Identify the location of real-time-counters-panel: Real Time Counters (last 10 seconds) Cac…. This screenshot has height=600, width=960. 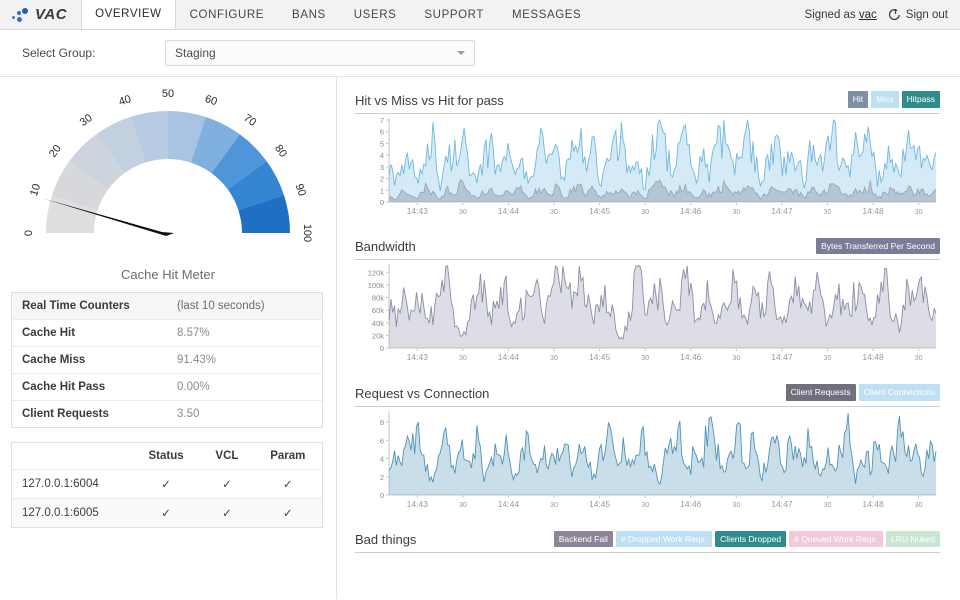
(167, 360).